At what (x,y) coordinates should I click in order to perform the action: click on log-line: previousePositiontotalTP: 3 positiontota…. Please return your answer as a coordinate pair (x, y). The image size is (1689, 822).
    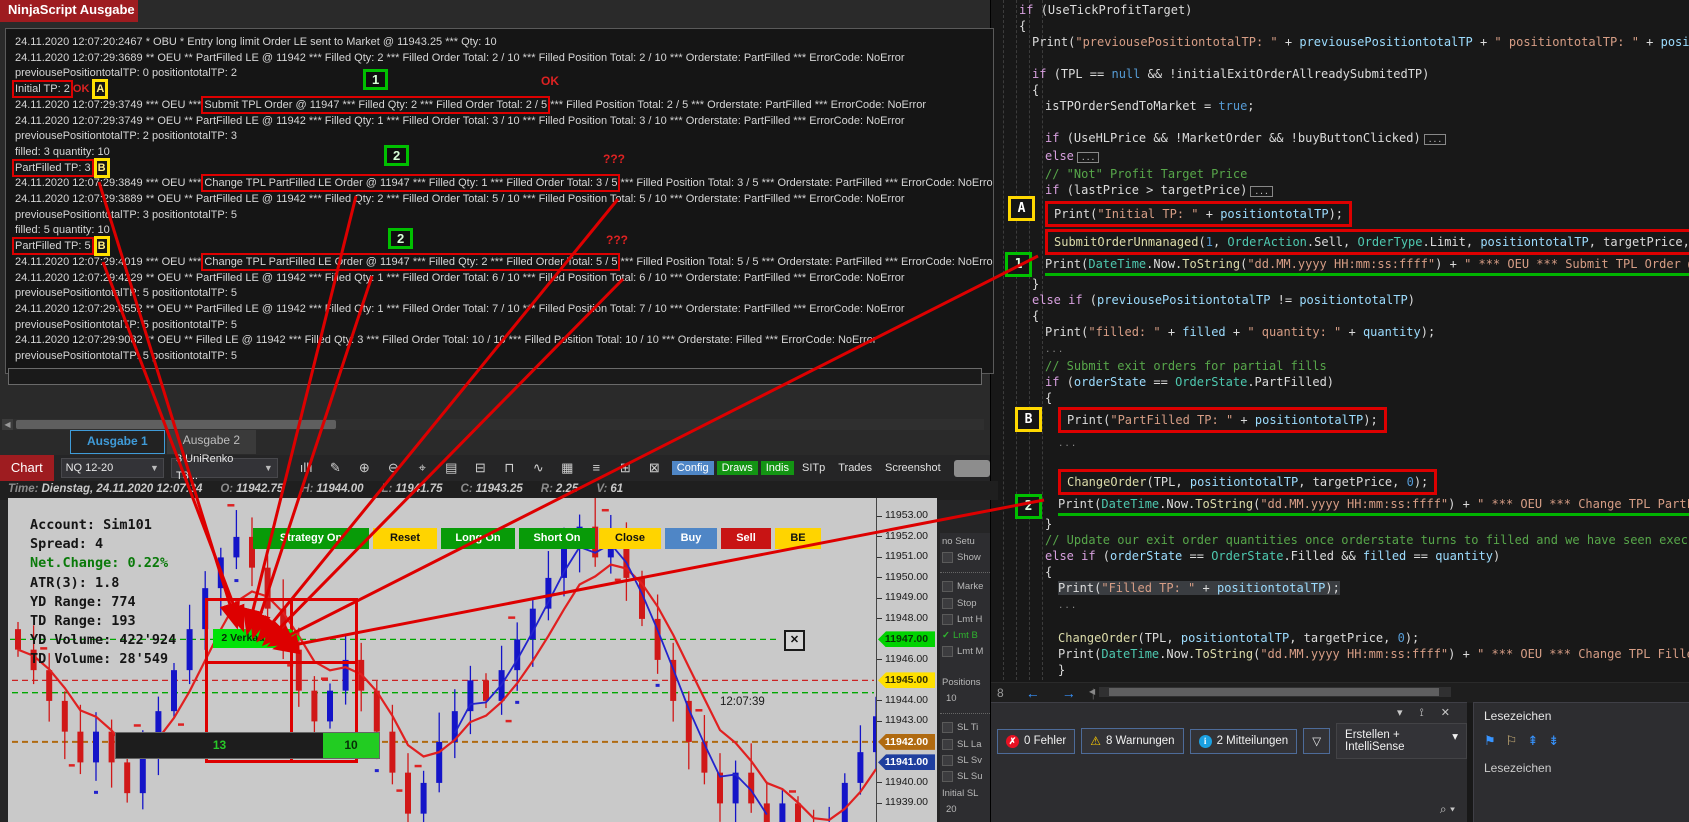
    Looking at the image, I should click on (126, 214).